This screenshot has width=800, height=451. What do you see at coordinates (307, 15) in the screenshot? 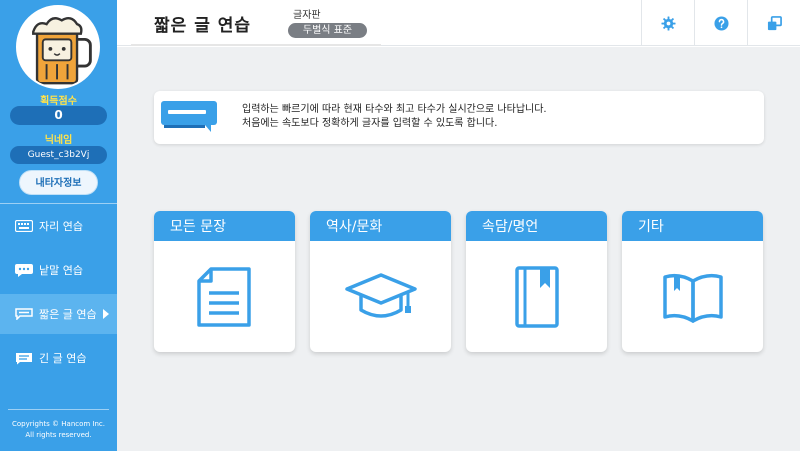
I see `keyboard-layout-label: 글자판` at bounding box center [307, 15].